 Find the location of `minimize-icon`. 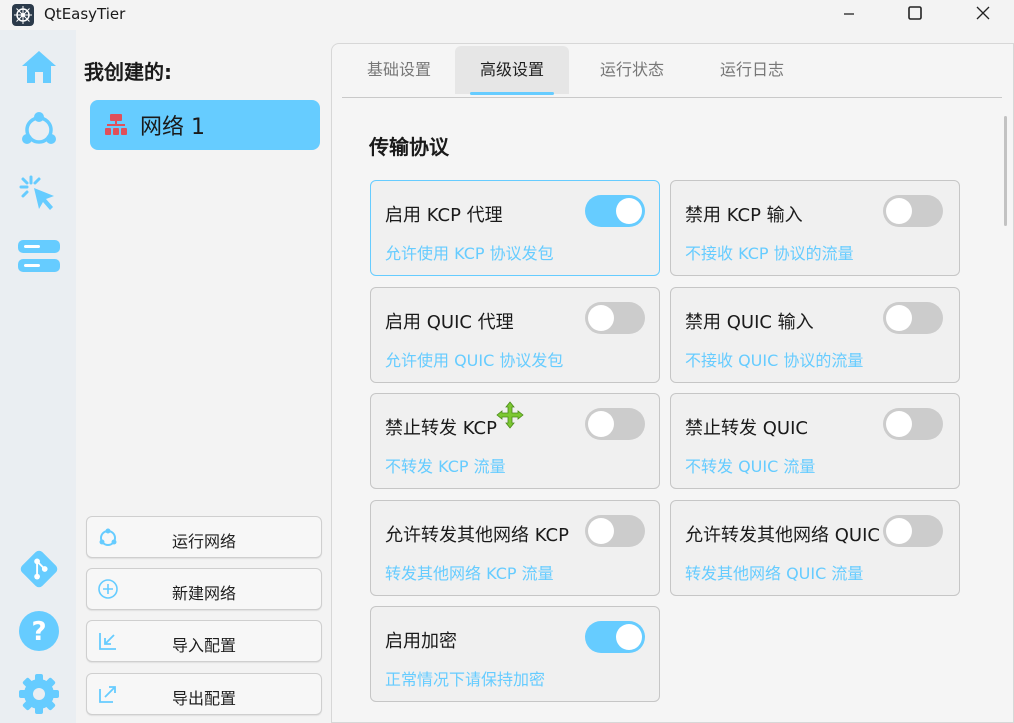

minimize-icon is located at coordinates (849, 15).